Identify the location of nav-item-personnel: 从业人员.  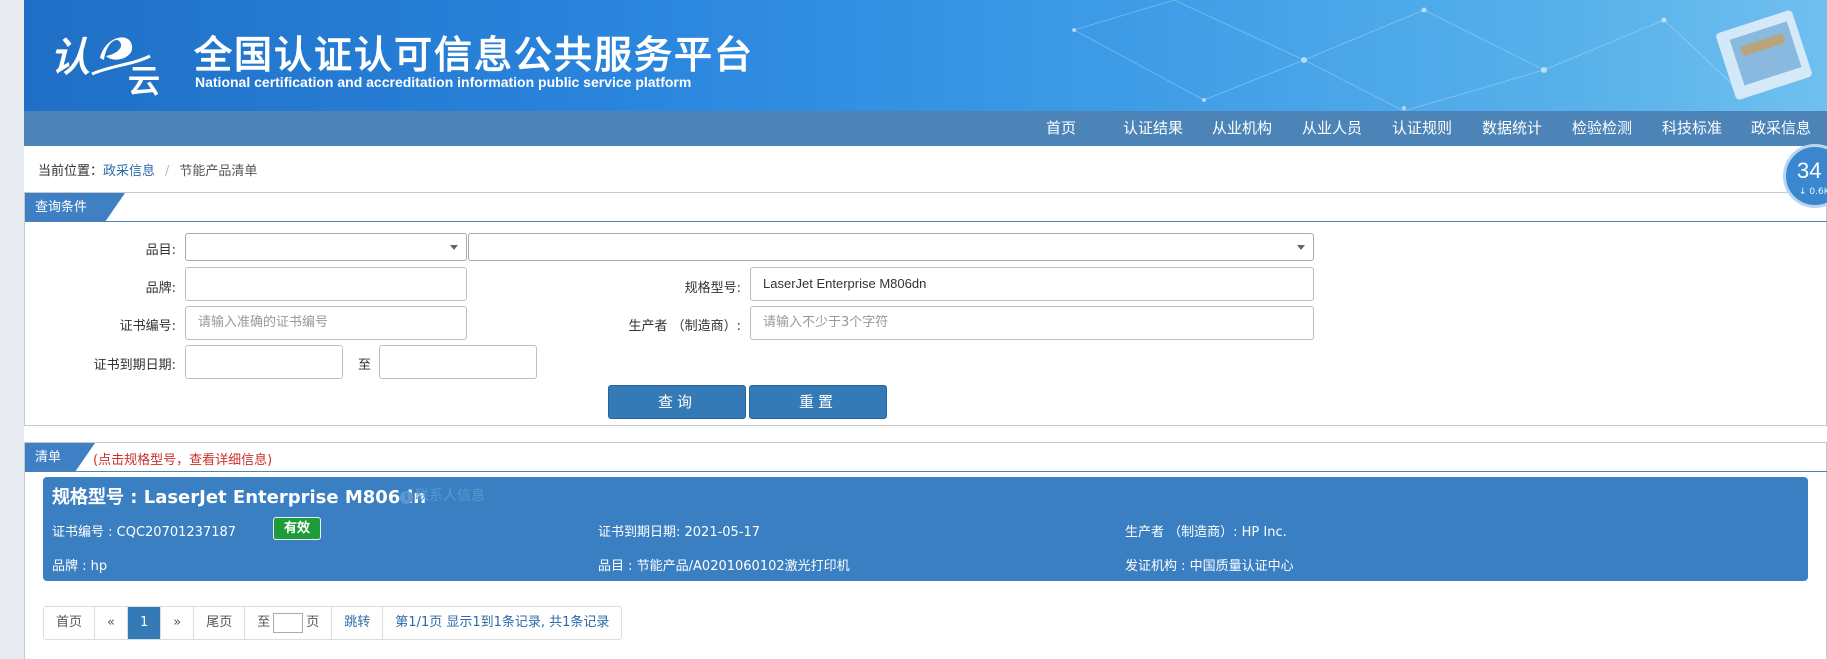
(1332, 128).